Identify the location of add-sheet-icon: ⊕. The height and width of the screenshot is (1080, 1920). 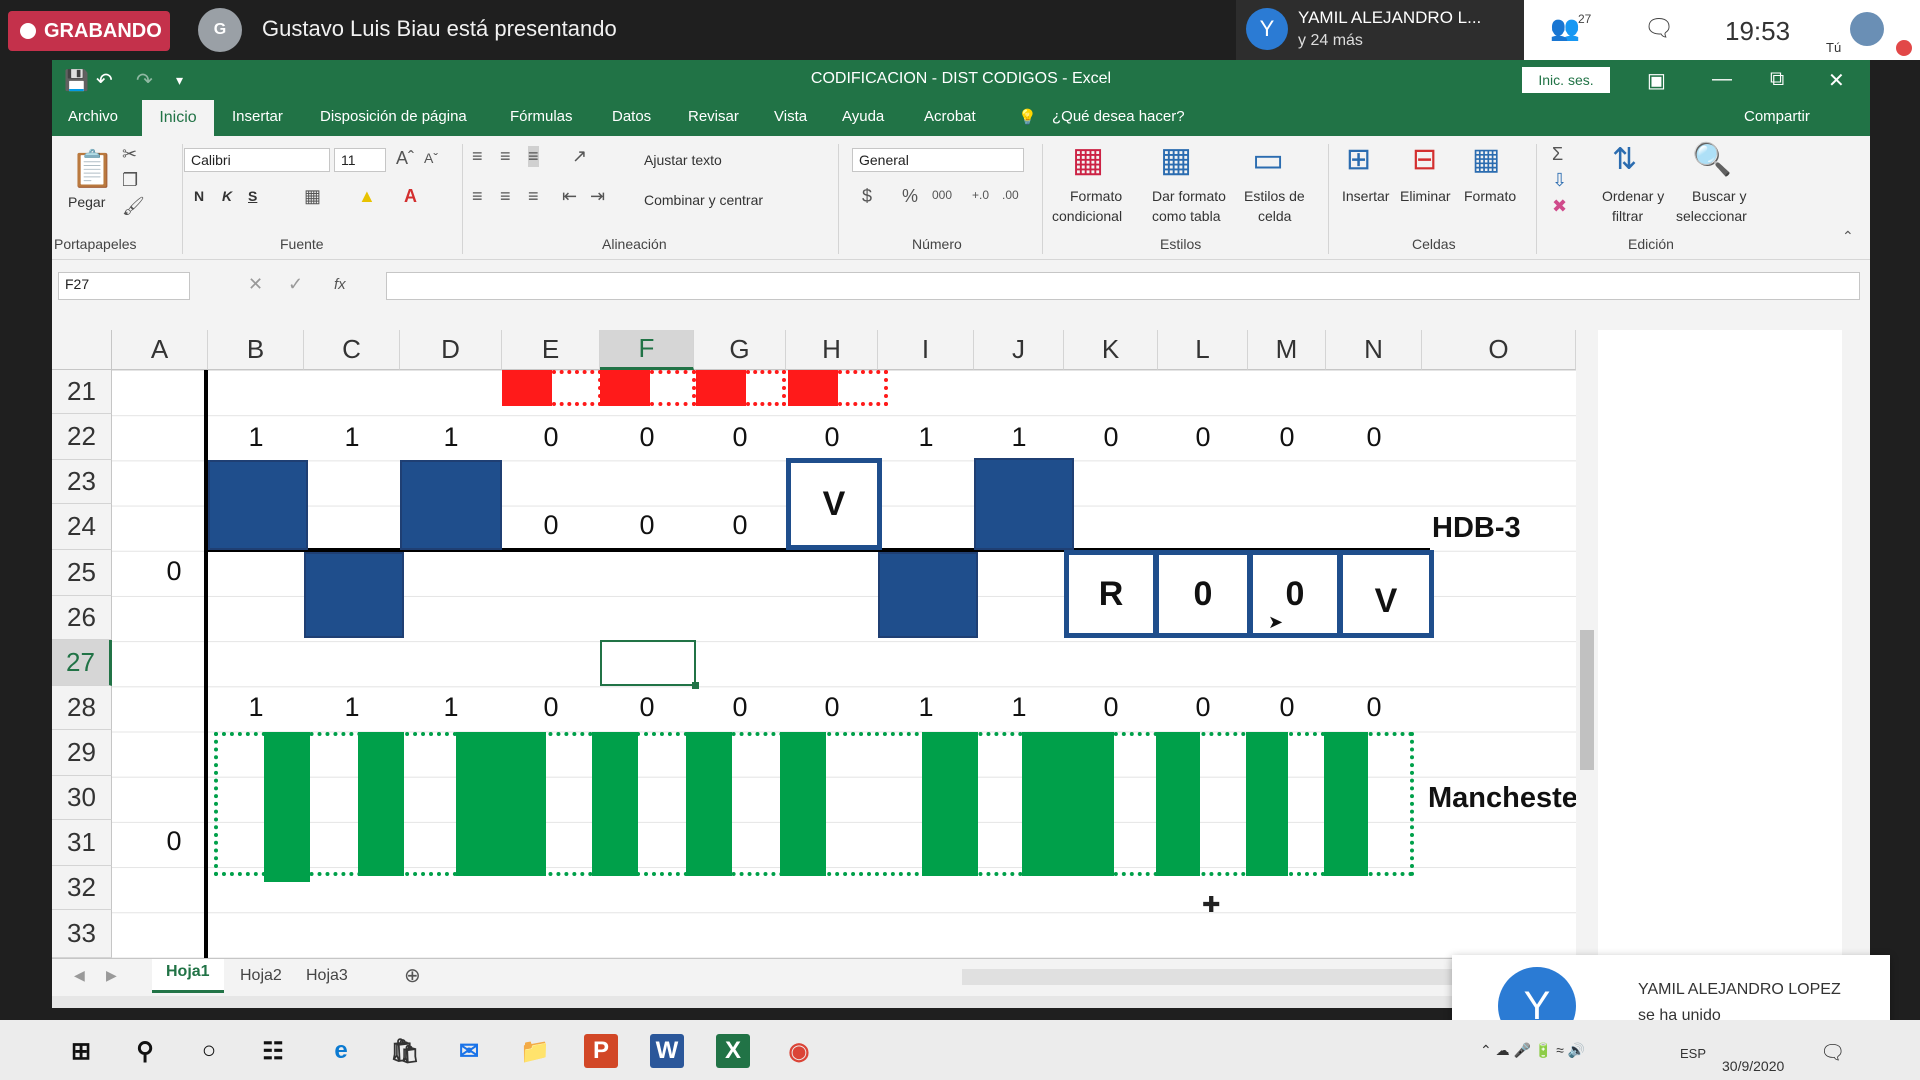
(412, 975).